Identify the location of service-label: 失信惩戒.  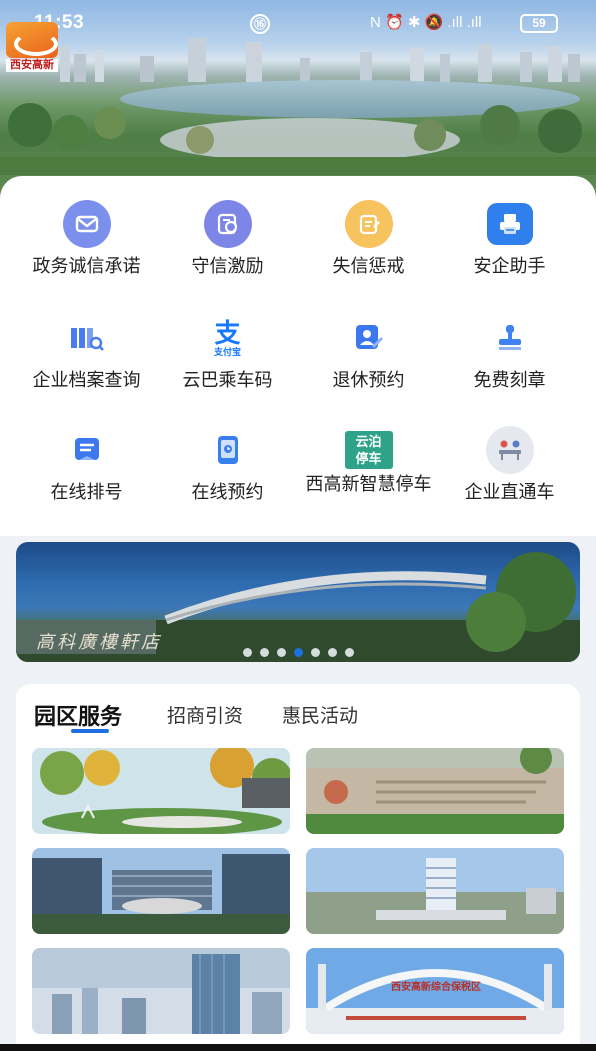
(368, 266).